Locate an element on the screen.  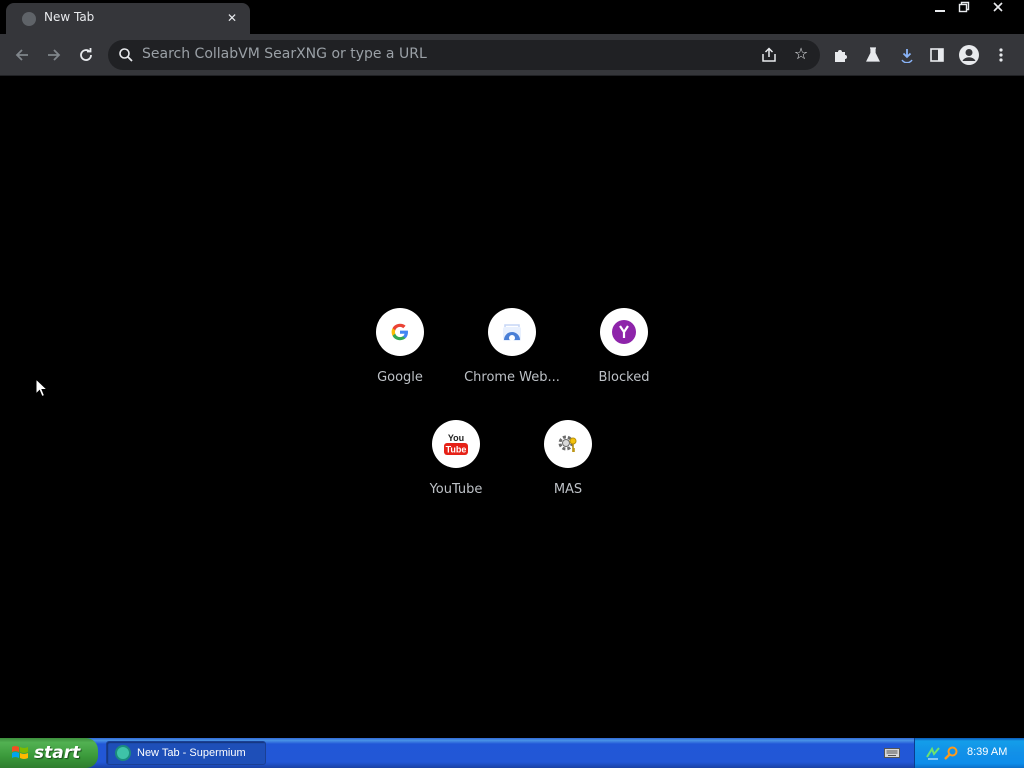
extensions-button is located at coordinates (841, 55).